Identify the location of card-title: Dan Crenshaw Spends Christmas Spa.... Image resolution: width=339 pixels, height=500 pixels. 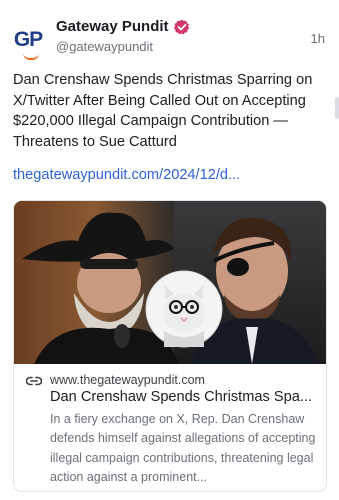
(184, 397).